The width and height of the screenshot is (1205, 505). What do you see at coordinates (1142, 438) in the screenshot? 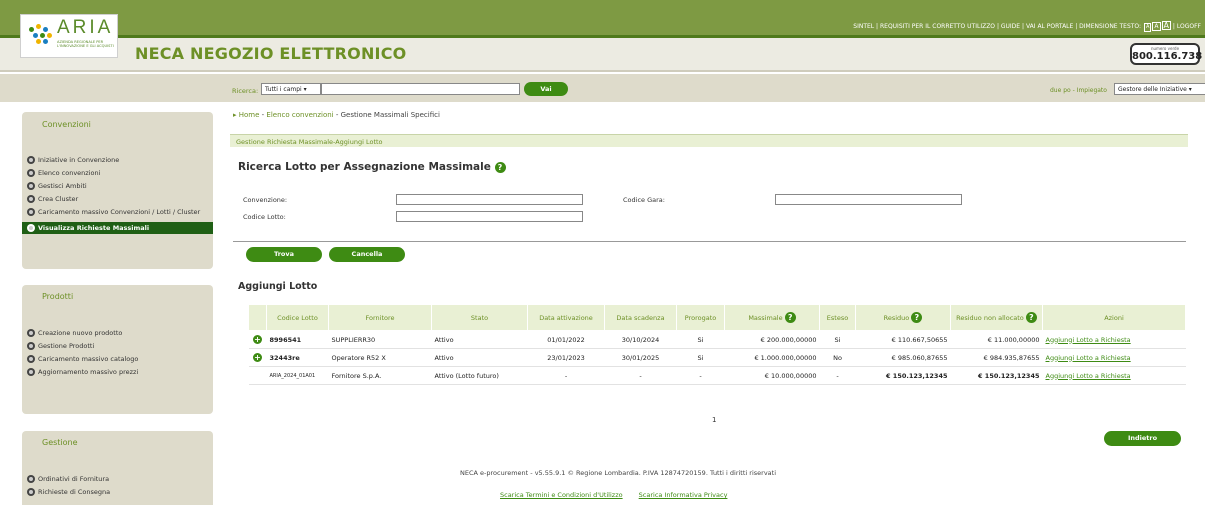
I see `indietro-button: Indietro` at bounding box center [1142, 438].